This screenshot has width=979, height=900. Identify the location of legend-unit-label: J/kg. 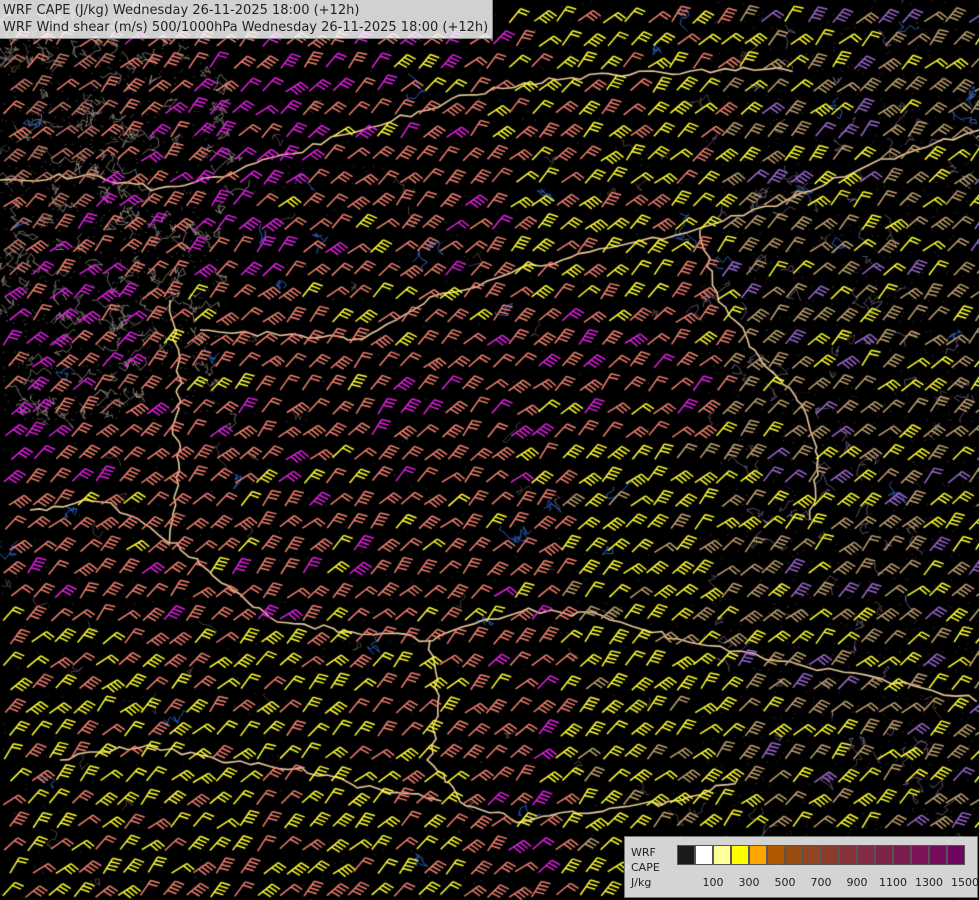
(641, 882).